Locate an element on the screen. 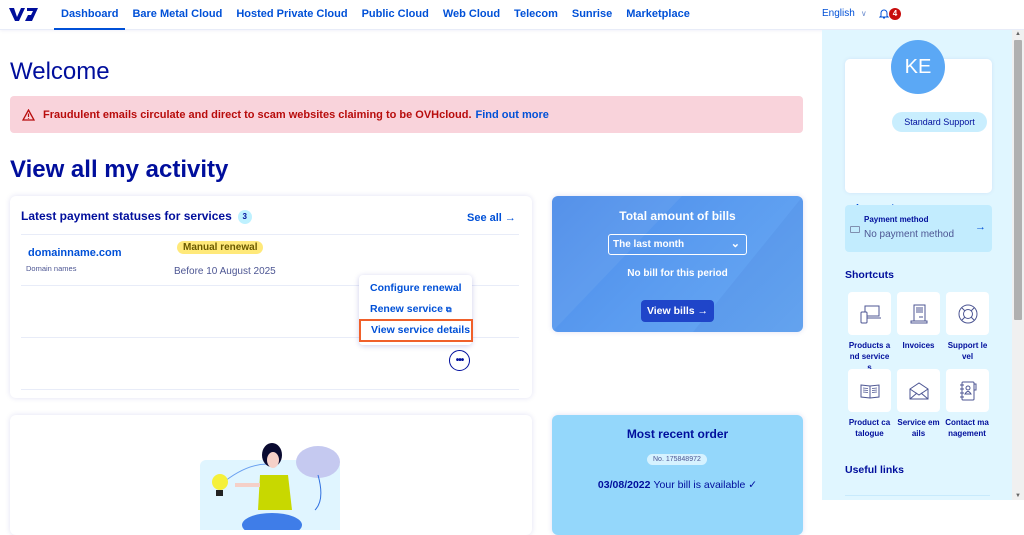 This screenshot has width=1024, height=535. page-title: Welcome is located at coordinates (60, 71).